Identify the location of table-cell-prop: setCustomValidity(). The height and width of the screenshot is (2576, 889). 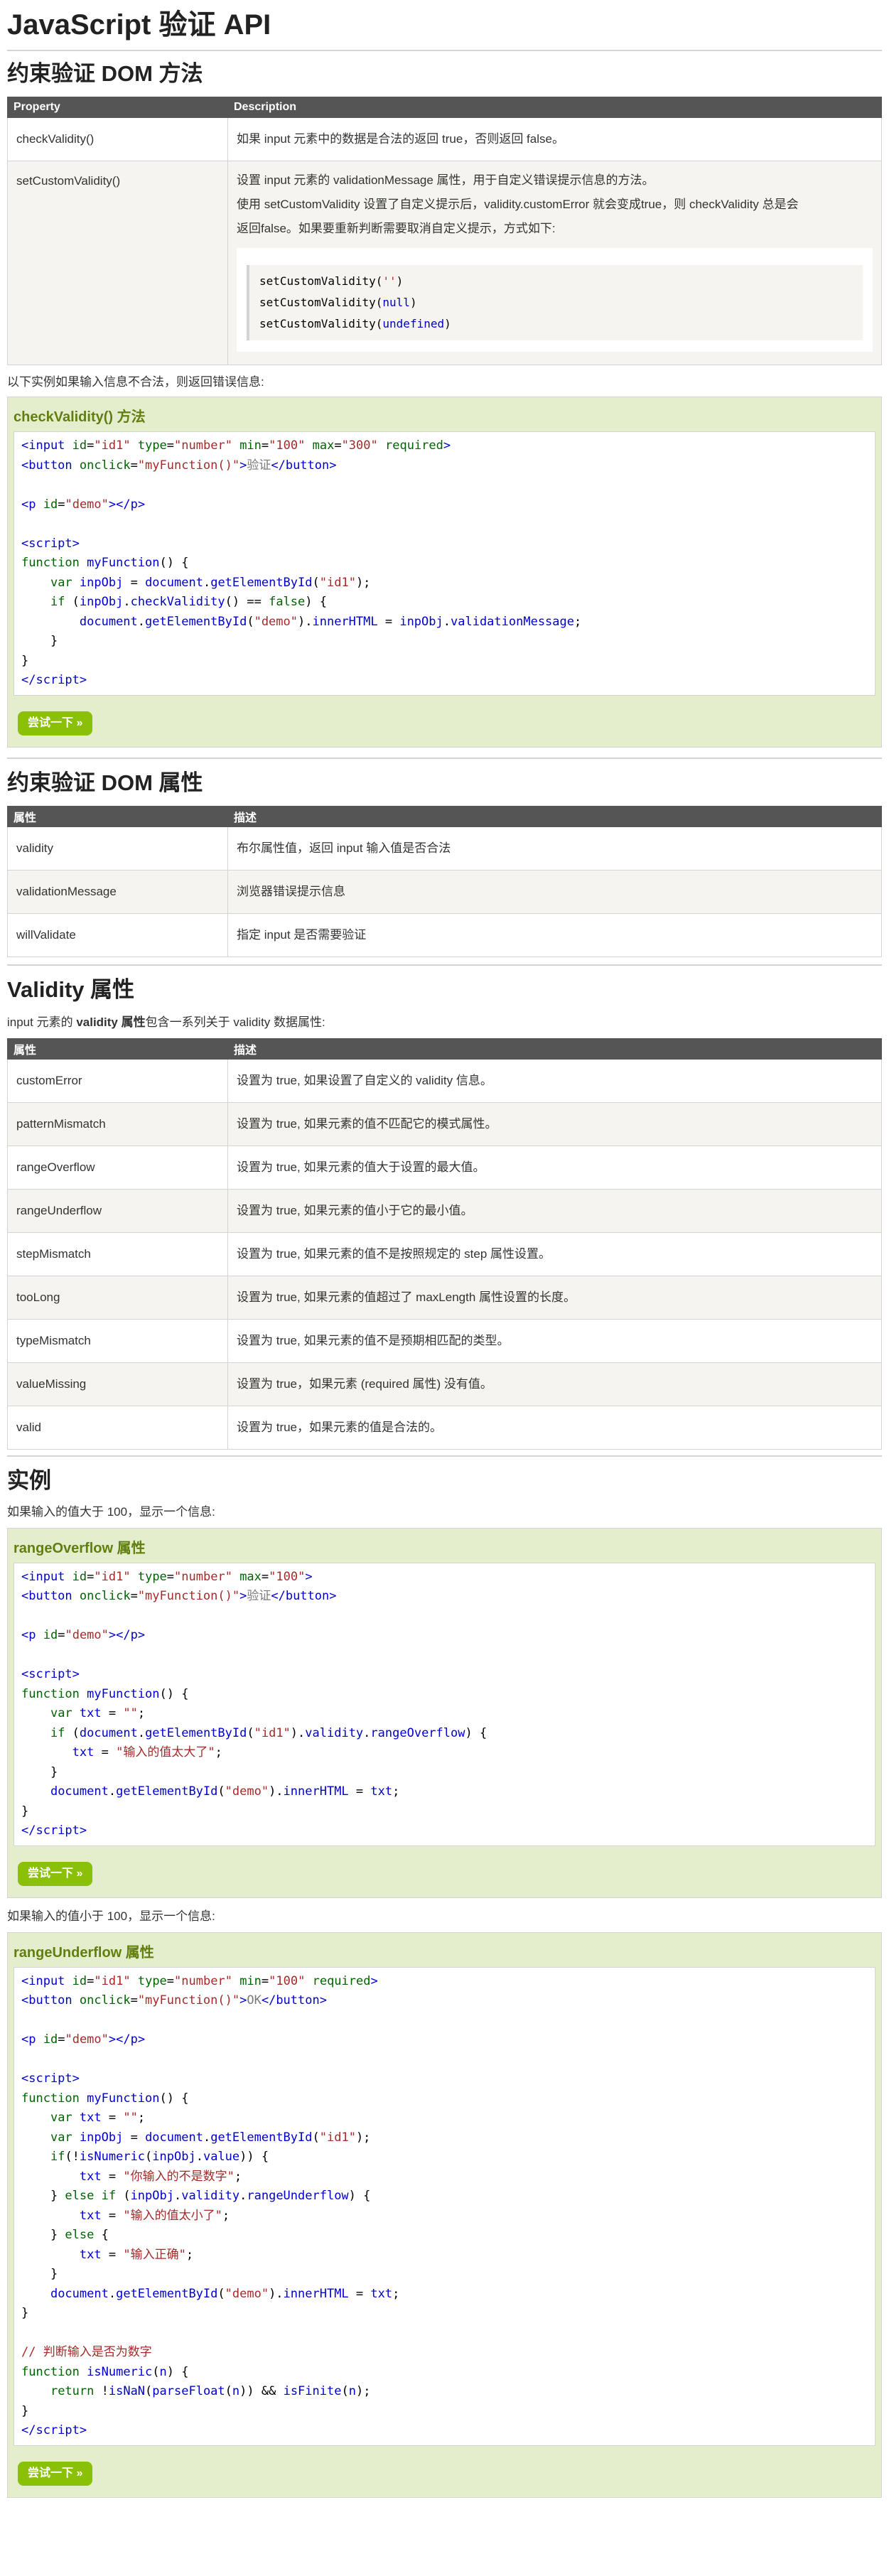
(117, 263).